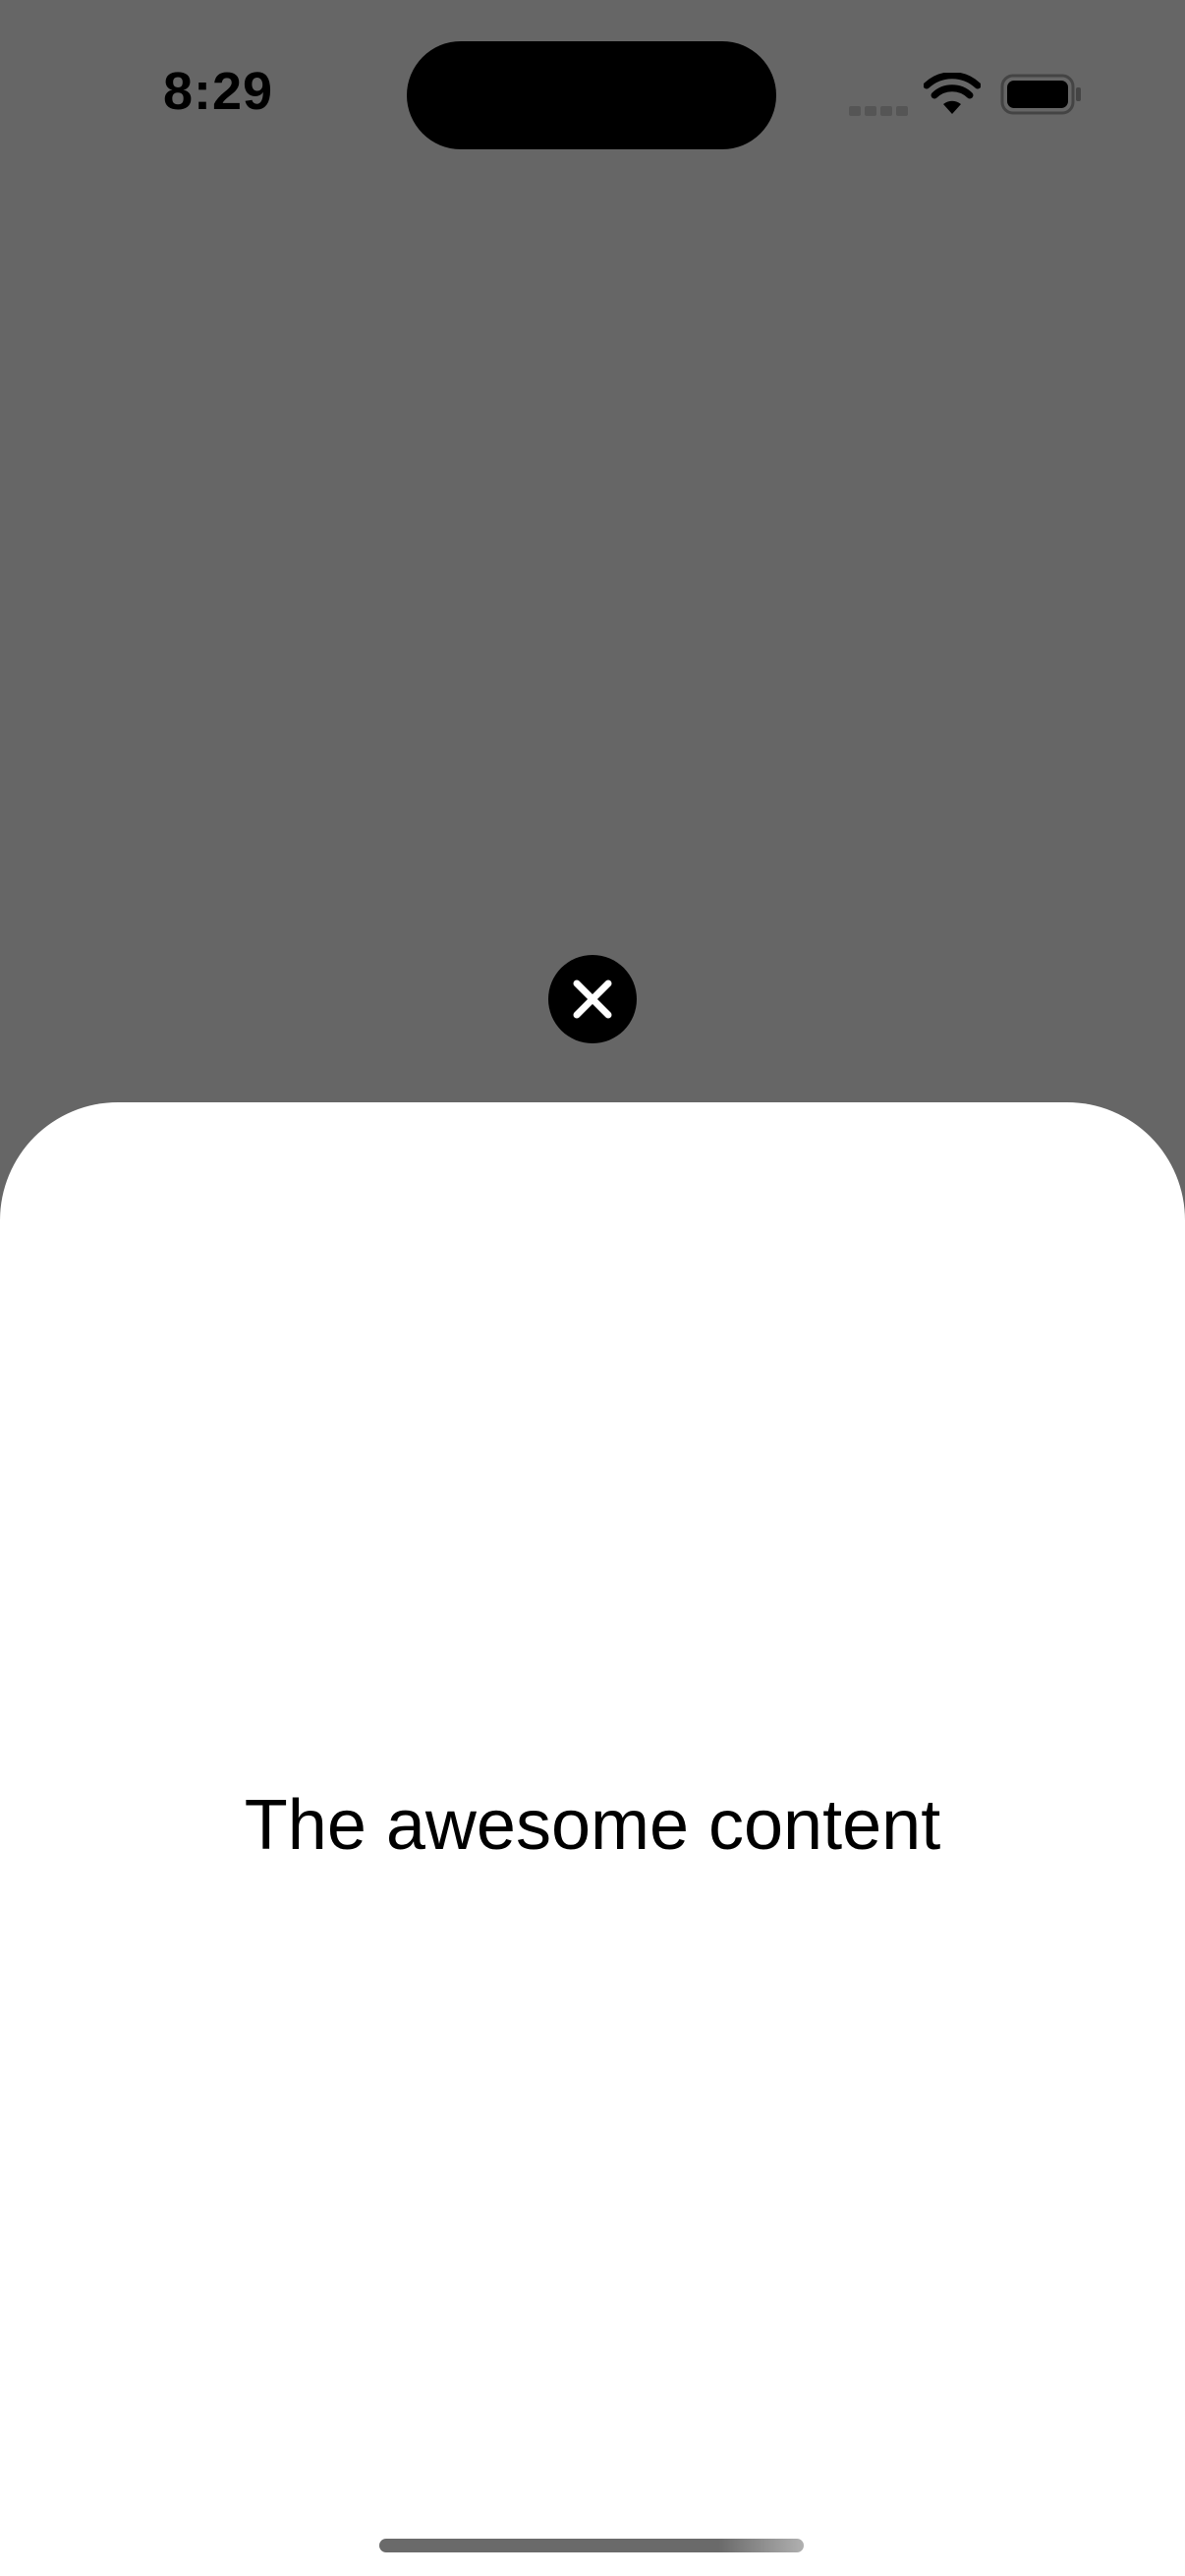 This screenshot has height=2576, width=1185. What do you see at coordinates (592, 2545) in the screenshot?
I see `home-indicator` at bounding box center [592, 2545].